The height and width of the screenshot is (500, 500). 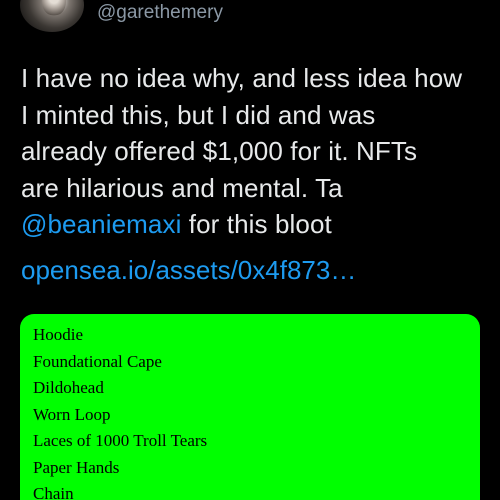 I want to click on tweet-text-line: I minted this, but I did and was, so click(x=198, y=114).